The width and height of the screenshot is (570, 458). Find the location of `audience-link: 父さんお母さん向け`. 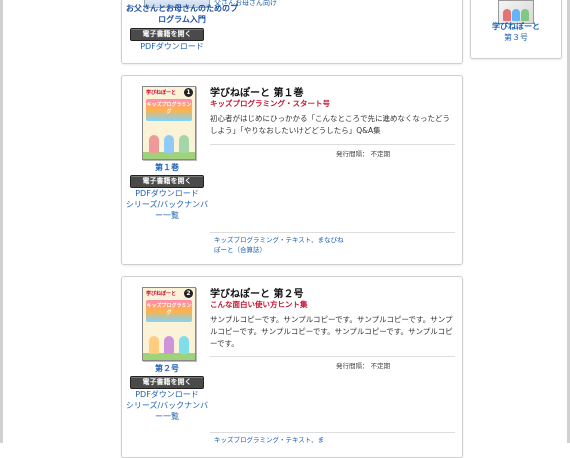

audience-link: 父さんお母さん向け is located at coordinates (245, 4).